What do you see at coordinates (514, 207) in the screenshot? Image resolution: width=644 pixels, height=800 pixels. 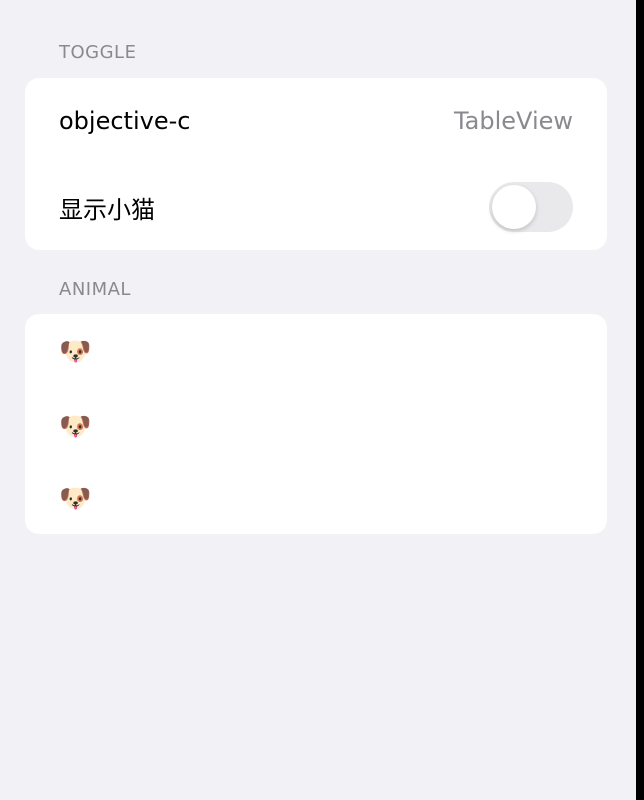 I see `toggle-knob` at bounding box center [514, 207].